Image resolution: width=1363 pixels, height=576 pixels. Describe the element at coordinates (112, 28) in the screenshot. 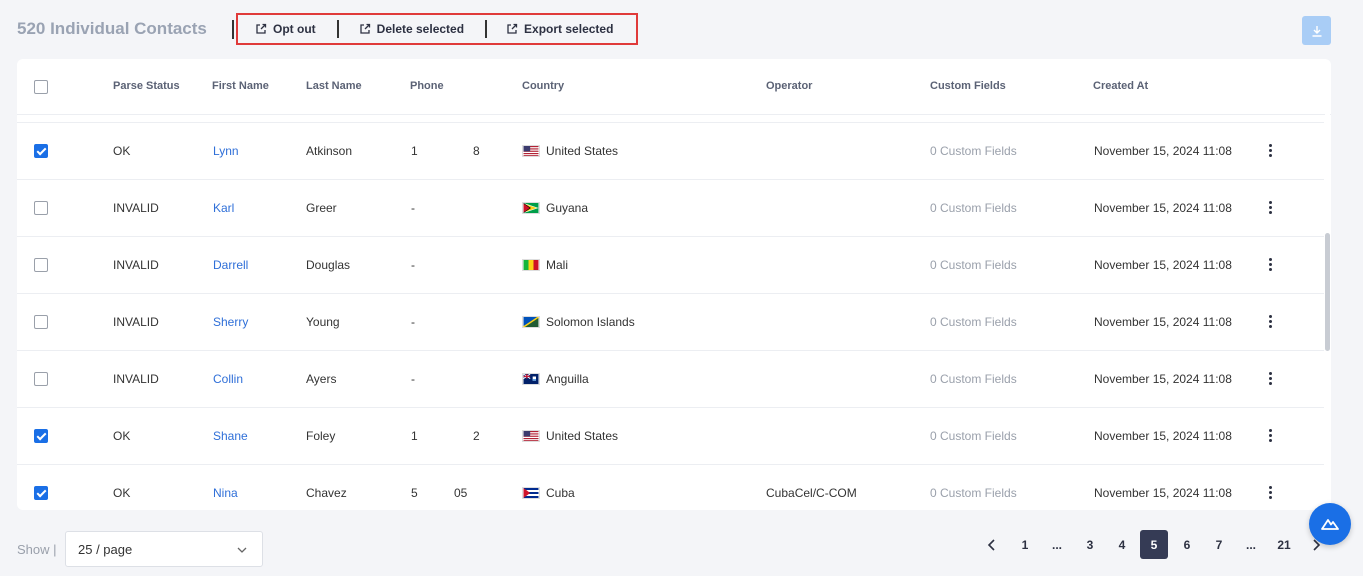

I see `page-title: 520 Individual Contacts` at that location.